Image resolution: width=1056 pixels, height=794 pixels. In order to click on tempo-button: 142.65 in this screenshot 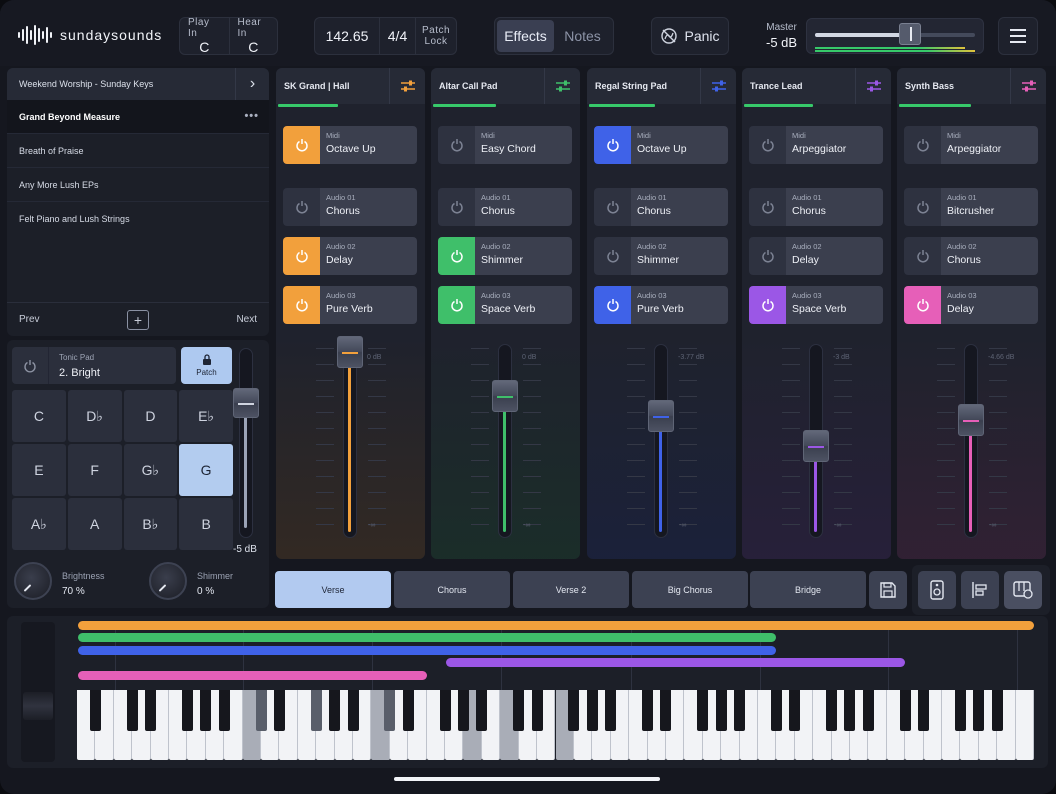, I will do `click(347, 36)`.